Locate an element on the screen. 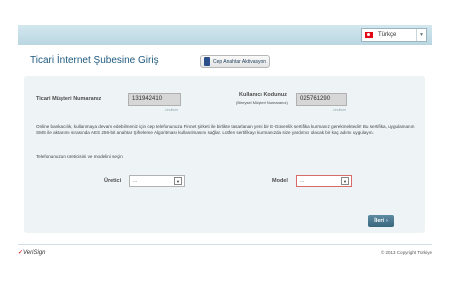 The image size is (450, 281). username-sublabel: (Bireysel Müşteri Numaranız) is located at coordinates (262, 102).